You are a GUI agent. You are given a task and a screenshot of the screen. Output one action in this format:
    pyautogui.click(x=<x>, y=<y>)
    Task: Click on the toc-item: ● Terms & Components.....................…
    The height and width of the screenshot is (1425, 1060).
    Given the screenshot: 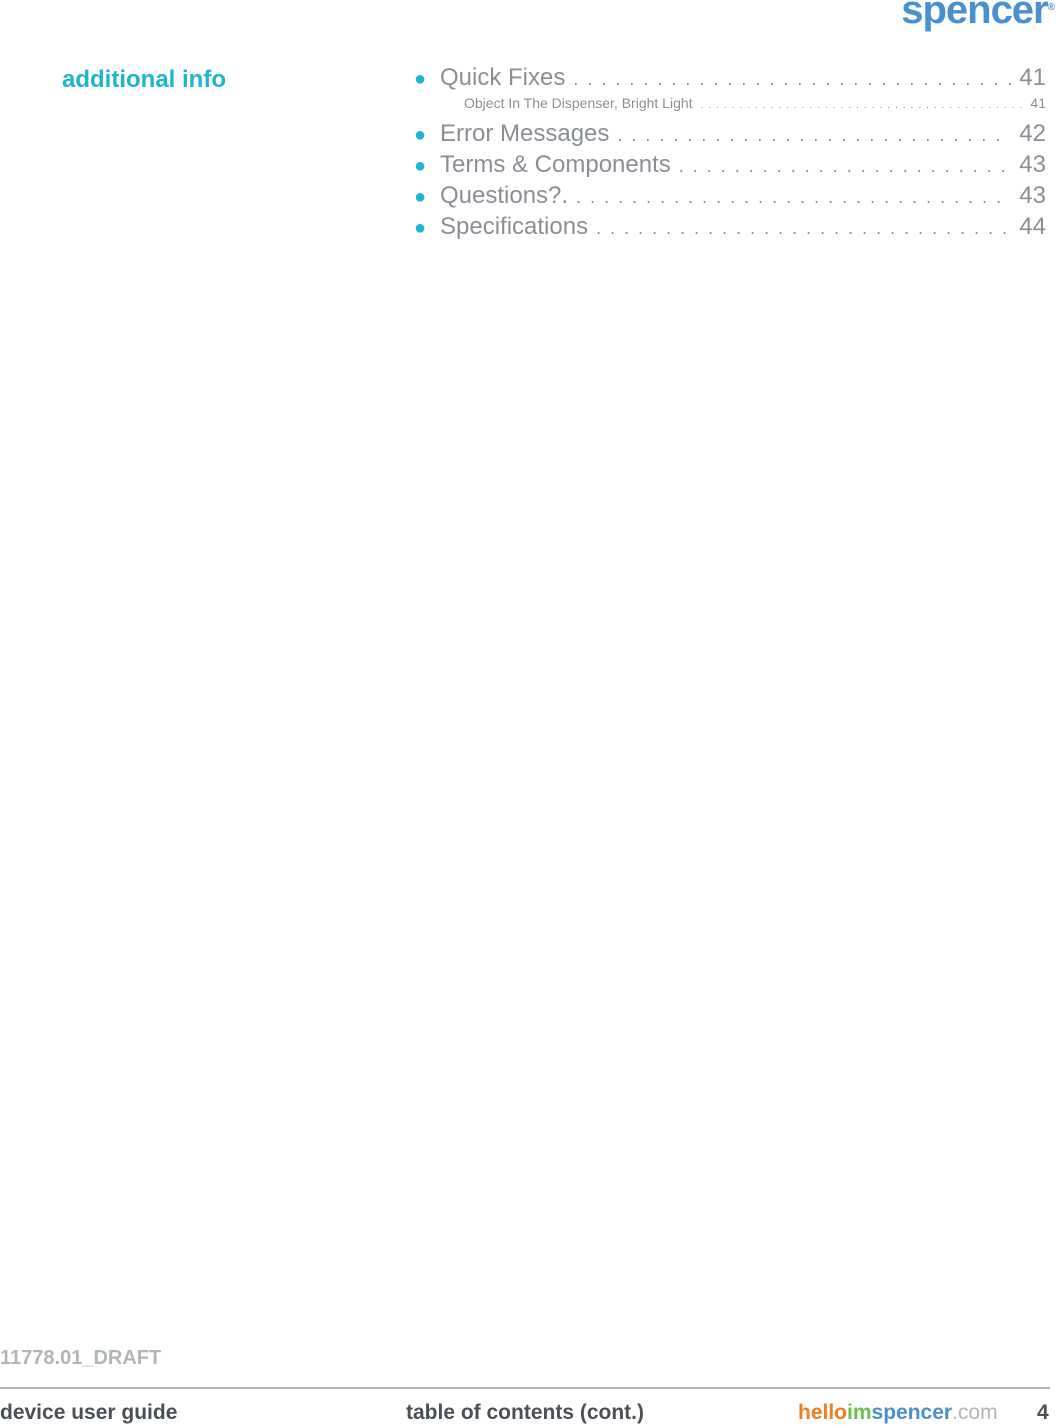 What is the action you would take?
    pyautogui.click(x=730, y=166)
    